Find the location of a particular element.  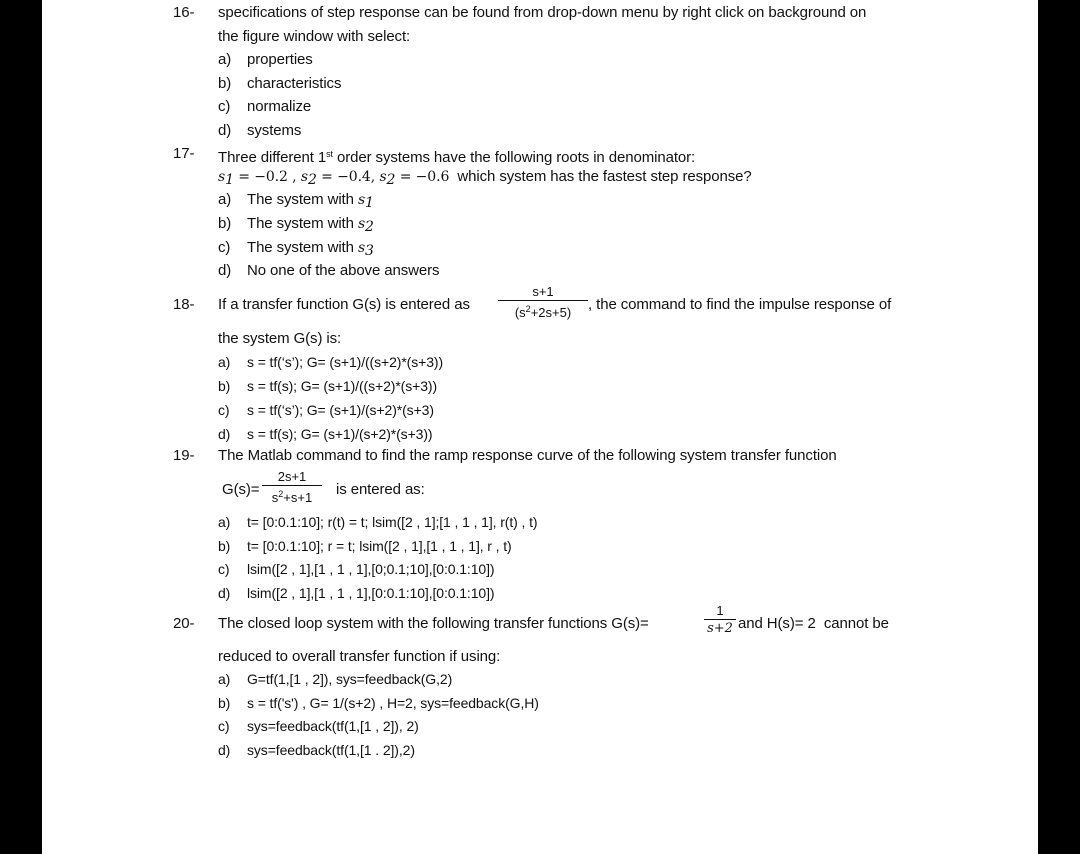

option-text: properties is located at coordinates (280, 59).